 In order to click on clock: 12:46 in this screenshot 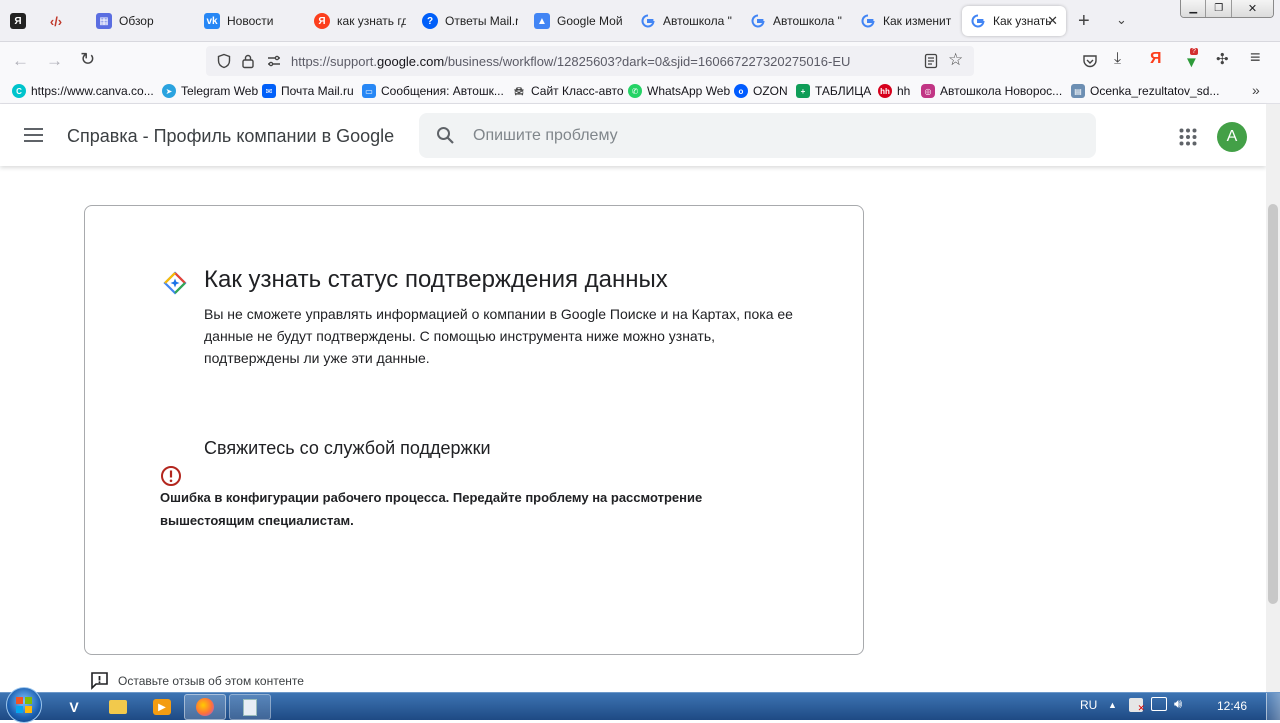, I will do `click(1232, 706)`.